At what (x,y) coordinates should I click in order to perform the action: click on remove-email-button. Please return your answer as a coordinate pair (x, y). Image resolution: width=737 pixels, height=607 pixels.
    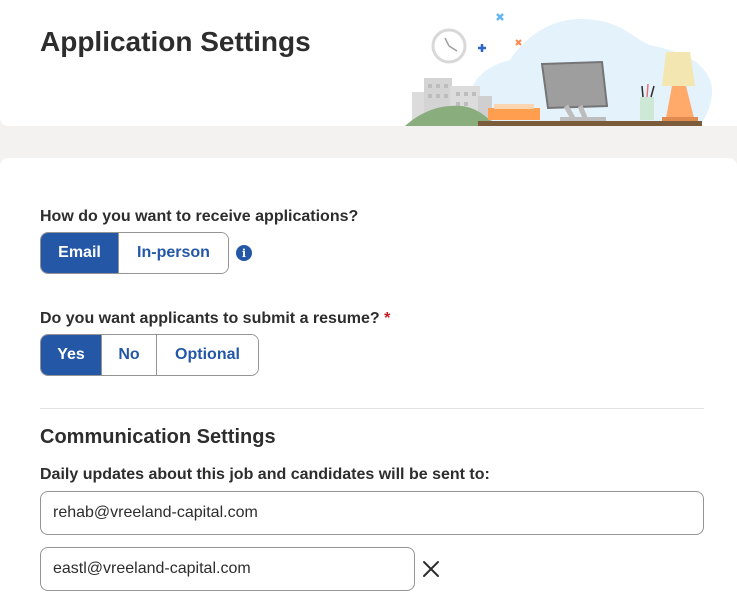
    Looking at the image, I should click on (431, 569).